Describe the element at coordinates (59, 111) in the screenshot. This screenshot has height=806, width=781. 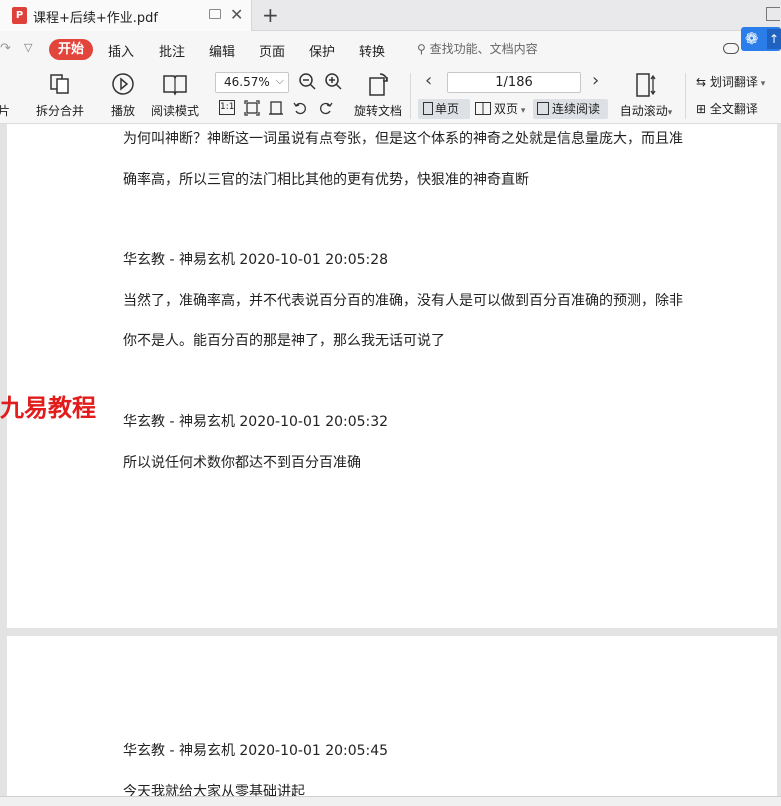
I see `split-merge-label: 拆分合并` at that location.